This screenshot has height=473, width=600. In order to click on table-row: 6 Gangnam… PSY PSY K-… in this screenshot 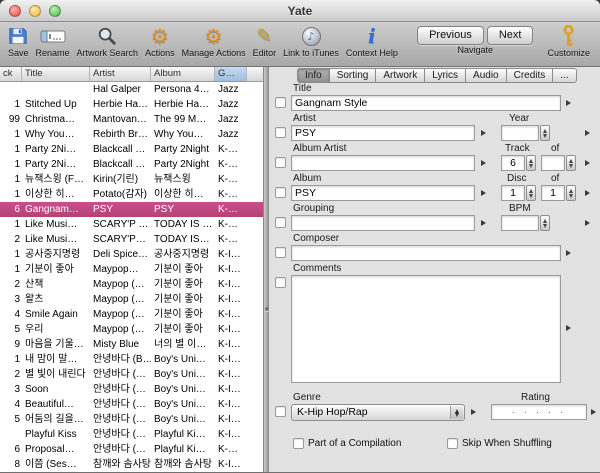, I will do `click(131, 209)`.